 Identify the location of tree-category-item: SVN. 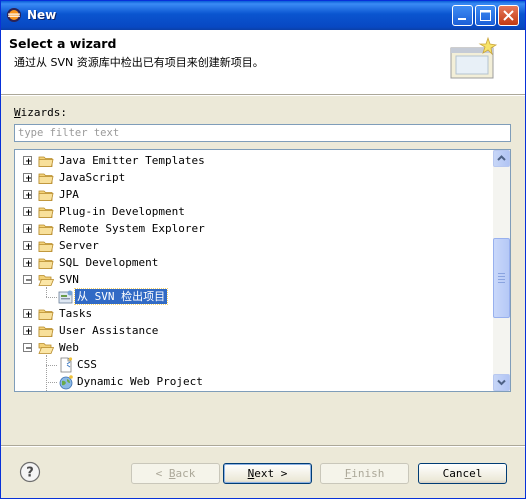
(254, 279).